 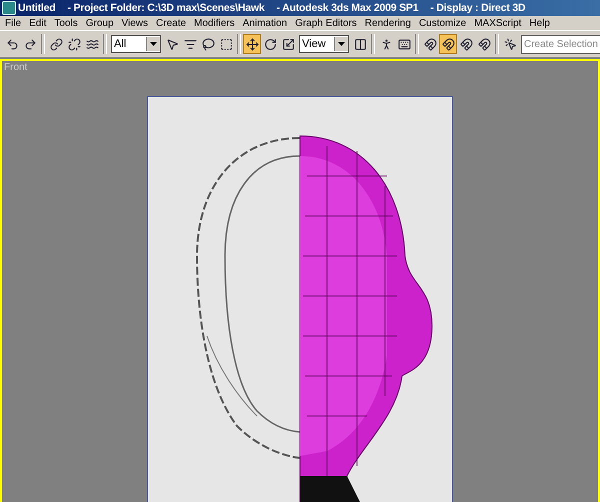 I want to click on selection-set-field: Create Selection, so click(x=560, y=44).